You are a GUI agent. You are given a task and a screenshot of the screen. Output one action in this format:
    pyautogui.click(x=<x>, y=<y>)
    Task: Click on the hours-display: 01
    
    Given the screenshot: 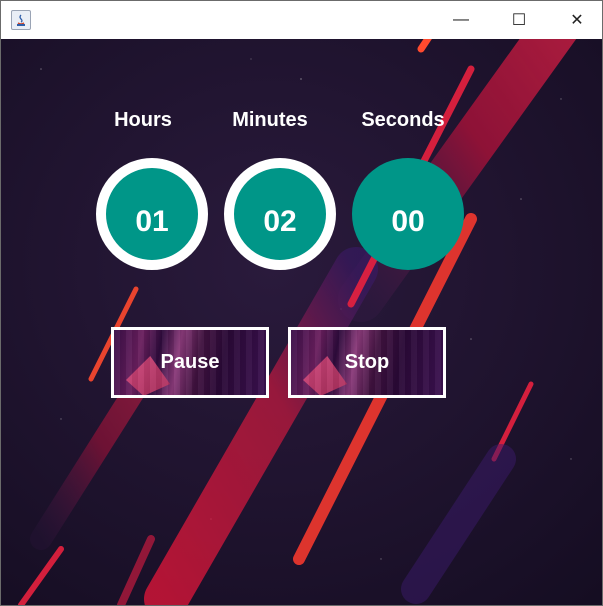 What is the action you would take?
    pyautogui.click(x=152, y=214)
    